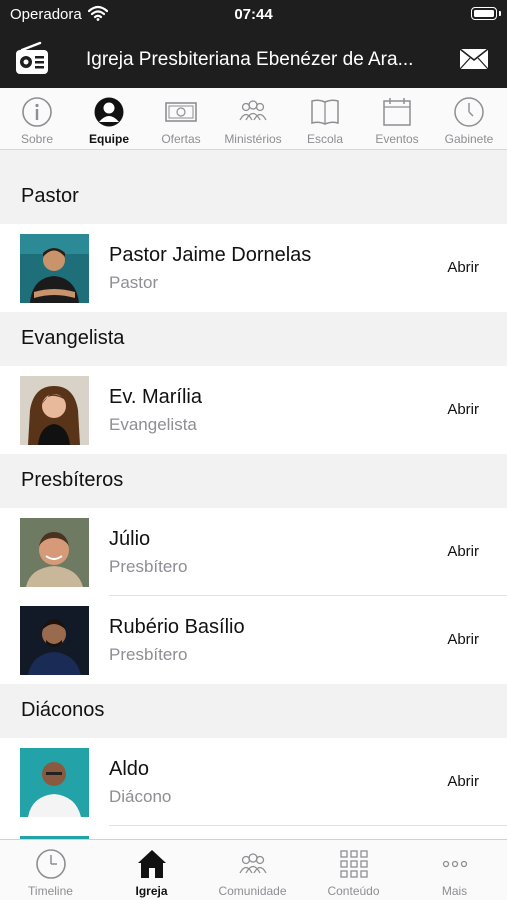  What do you see at coordinates (253, 640) in the screenshot?
I see `list-item: Rubério Basílio Presbítero Abrir` at bounding box center [253, 640].